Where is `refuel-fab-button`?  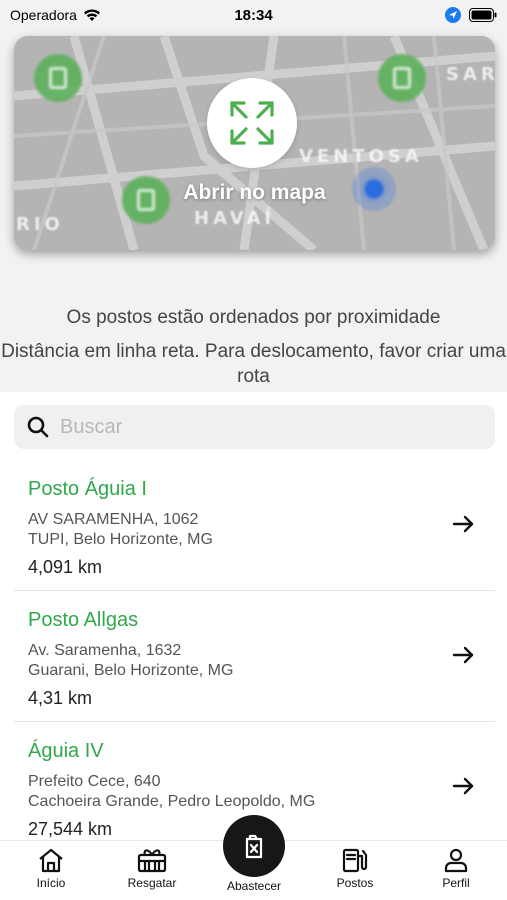 refuel-fab-button is located at coordinates (254, 846).